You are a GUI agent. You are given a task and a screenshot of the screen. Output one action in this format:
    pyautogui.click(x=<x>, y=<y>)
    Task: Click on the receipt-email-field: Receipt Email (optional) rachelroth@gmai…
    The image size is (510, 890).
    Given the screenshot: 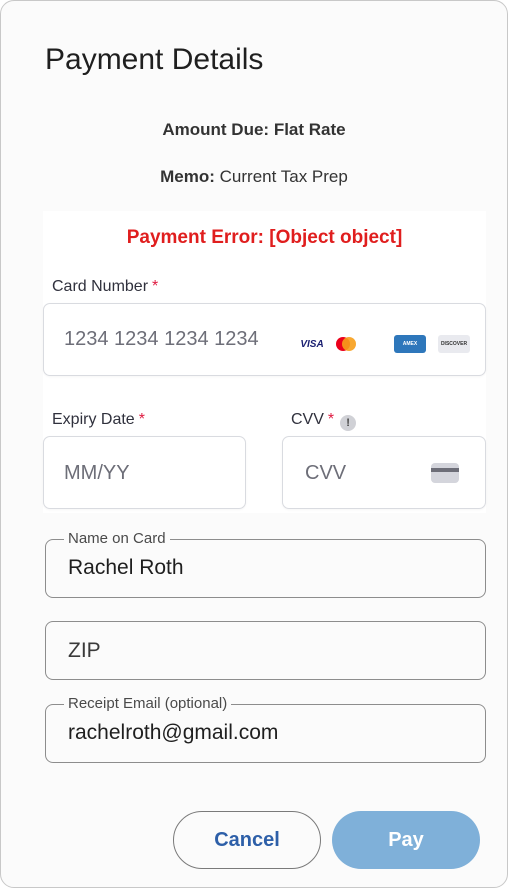 What is the action you would take?
    pyautogui.click(x=265, y=729)
    